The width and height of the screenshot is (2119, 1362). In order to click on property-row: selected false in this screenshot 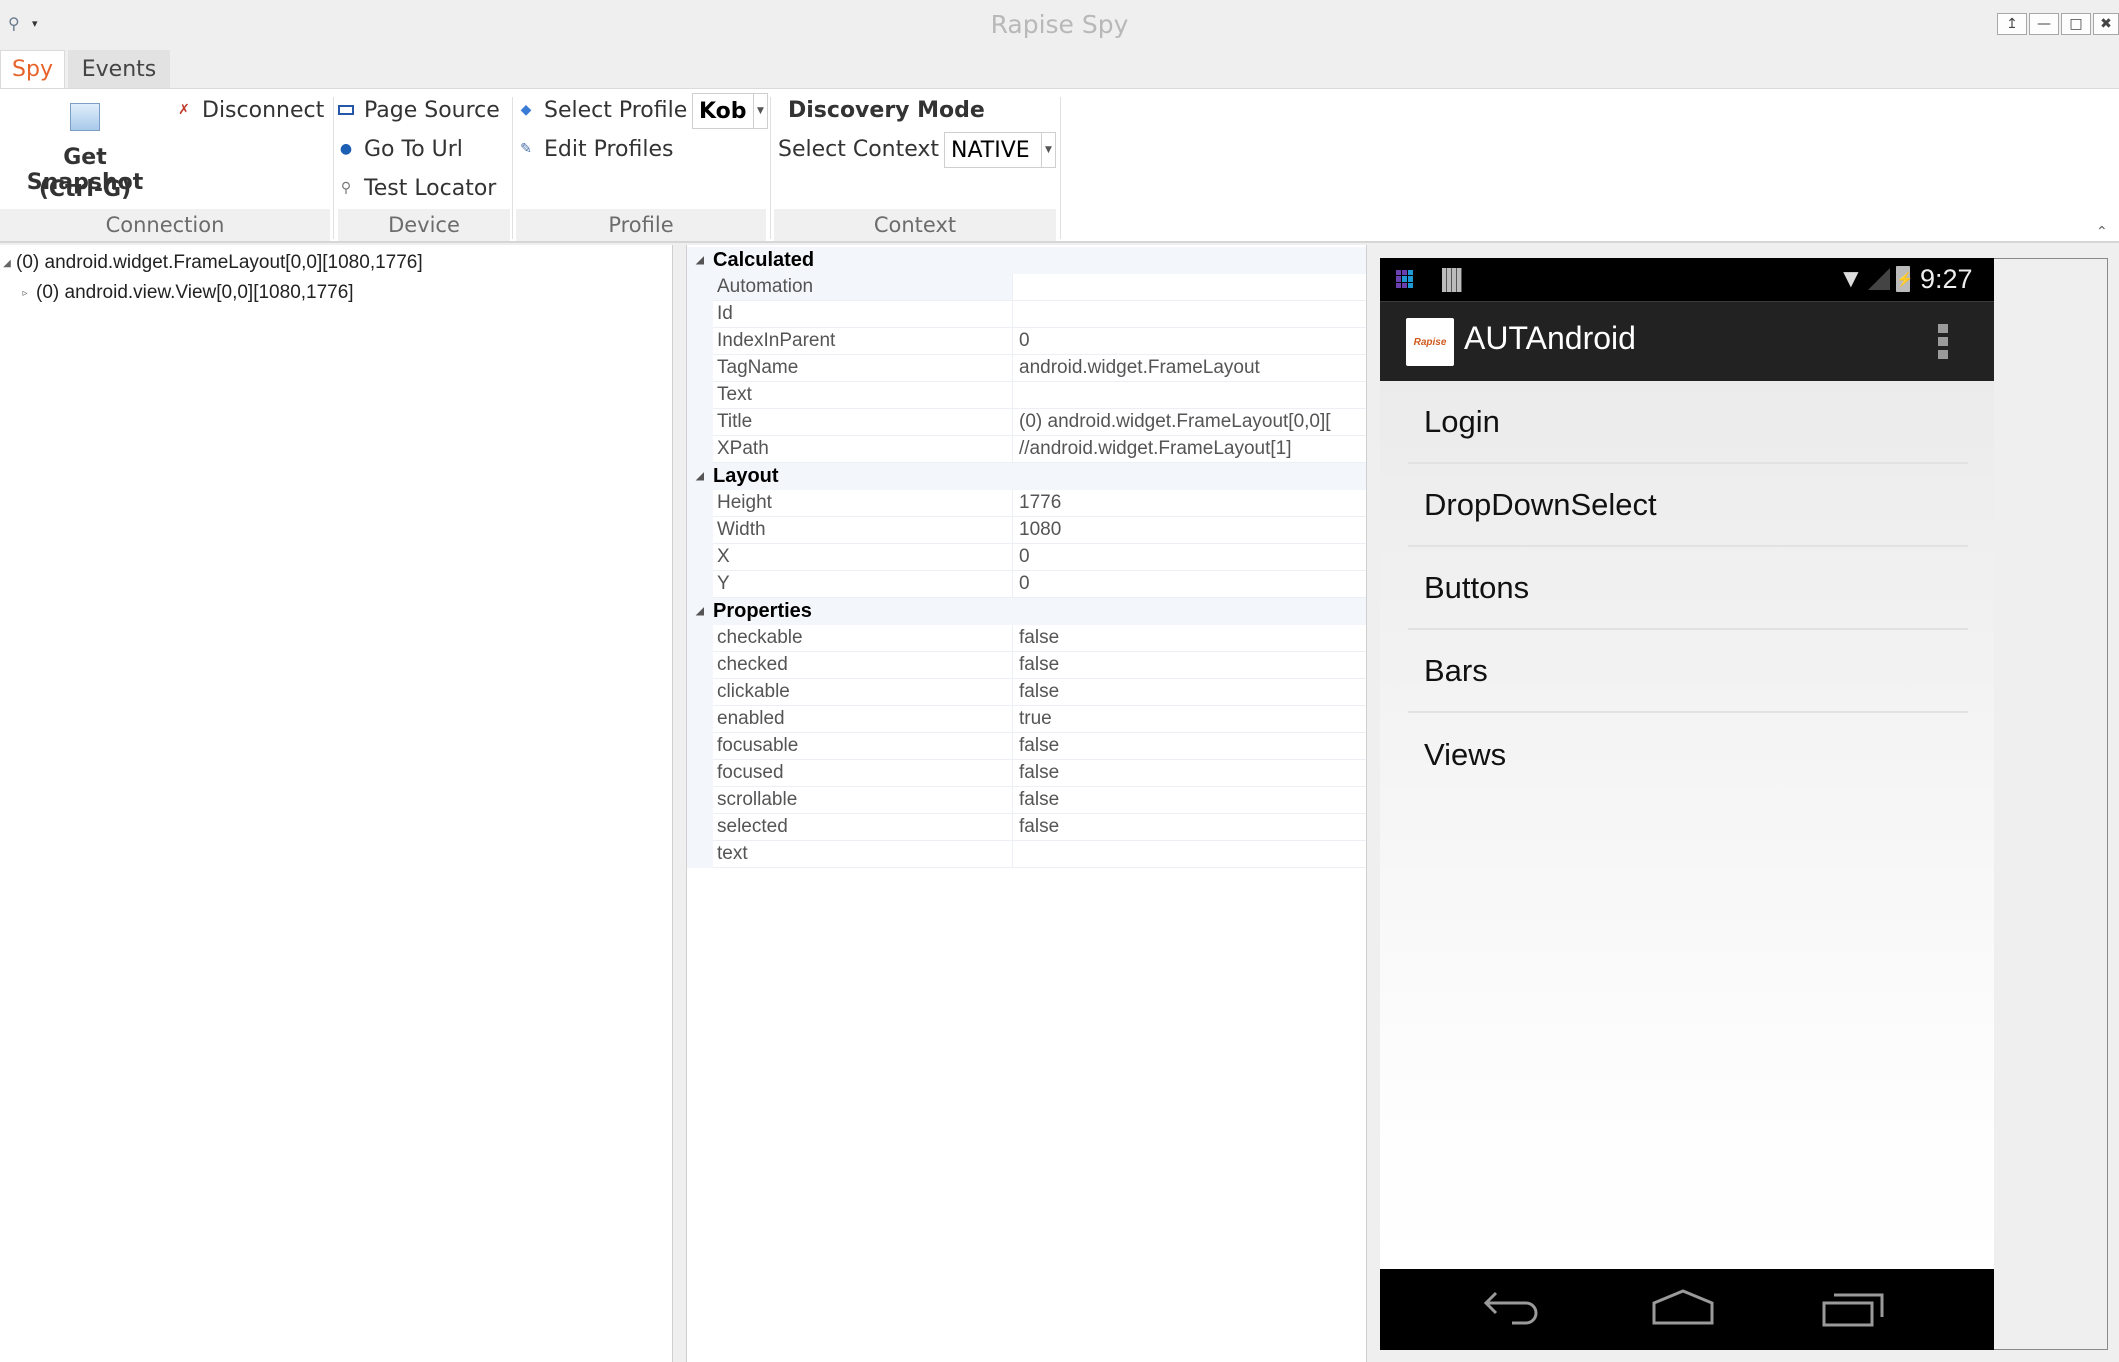, I will do `click(1026, 827)`.